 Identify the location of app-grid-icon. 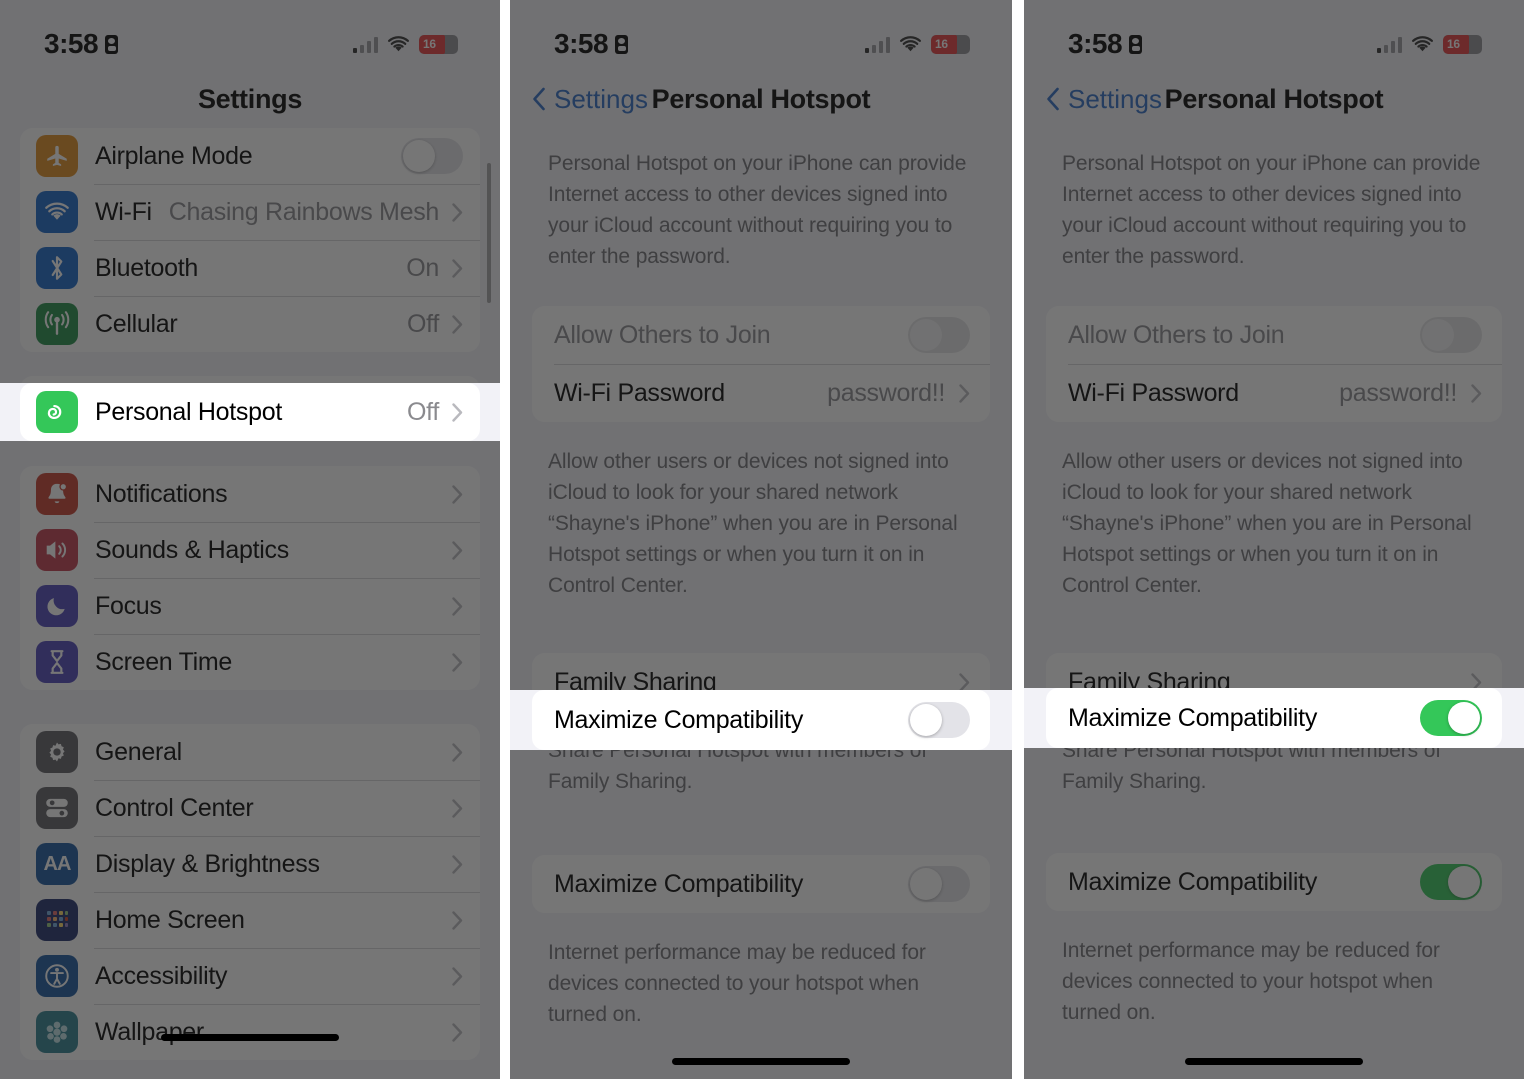
(57, 920).